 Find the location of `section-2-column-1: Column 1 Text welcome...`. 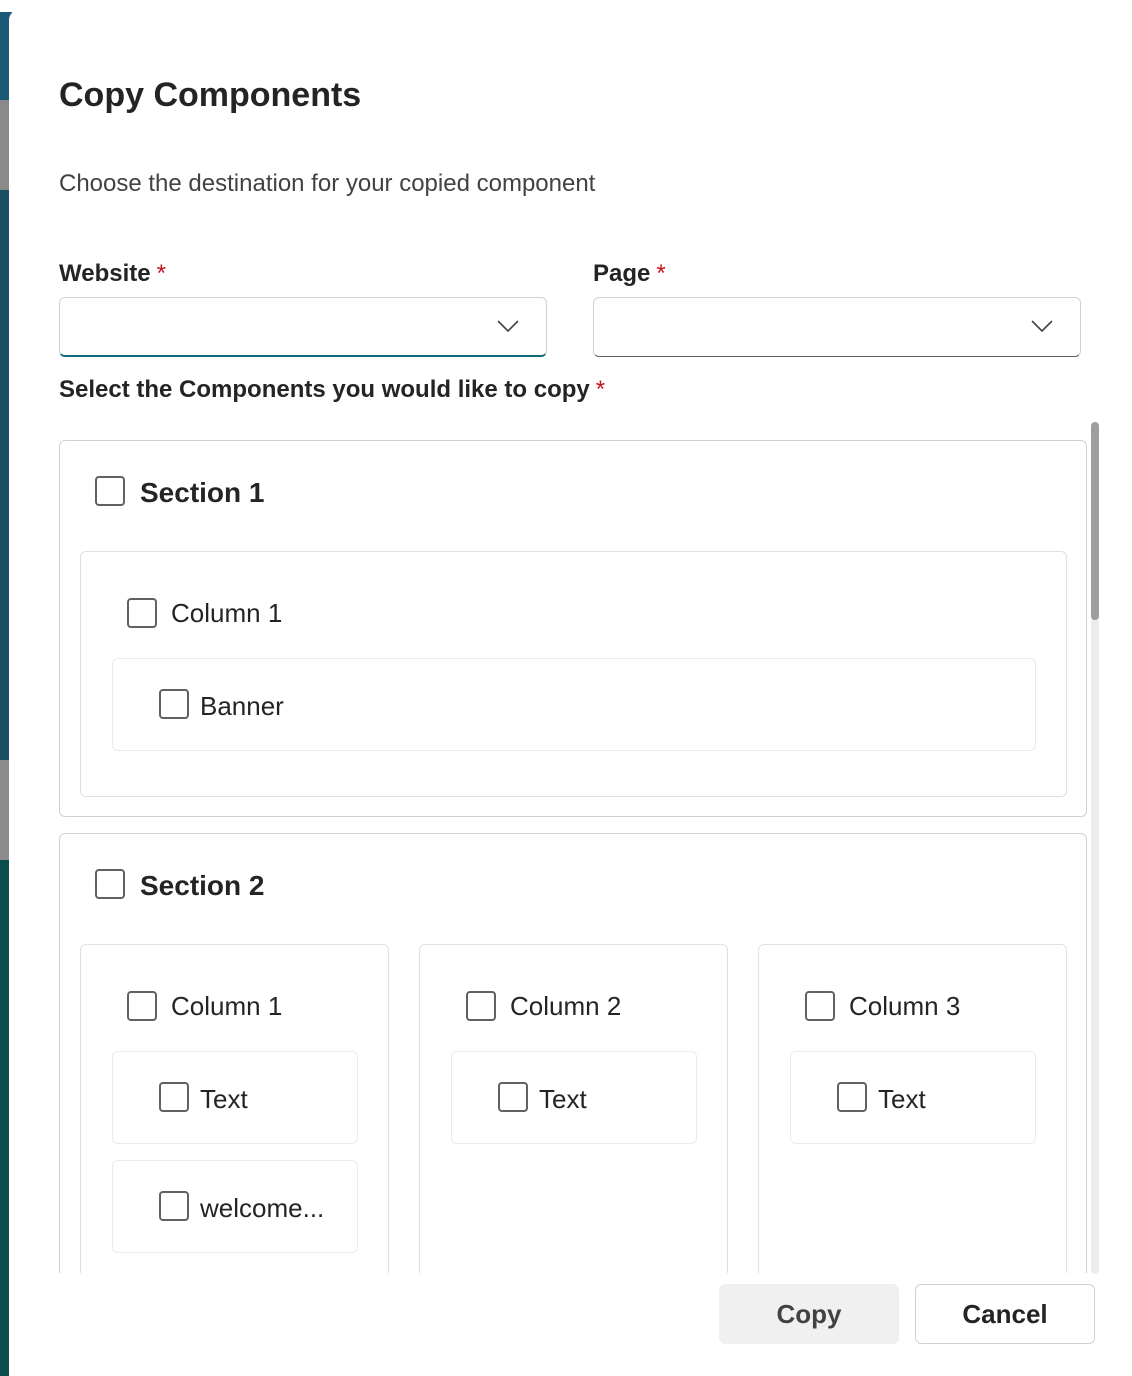

section-2-column-1: Column 1 Text welcome... is located at coordinates (234, 1108).